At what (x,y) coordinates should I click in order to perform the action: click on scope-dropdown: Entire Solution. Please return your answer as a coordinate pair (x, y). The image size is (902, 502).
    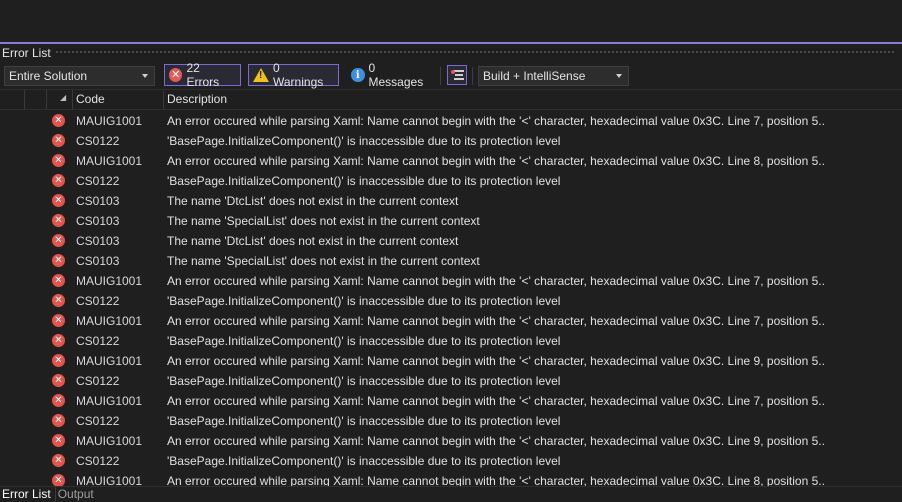
    Looking at the image, I should click on (79, 76).